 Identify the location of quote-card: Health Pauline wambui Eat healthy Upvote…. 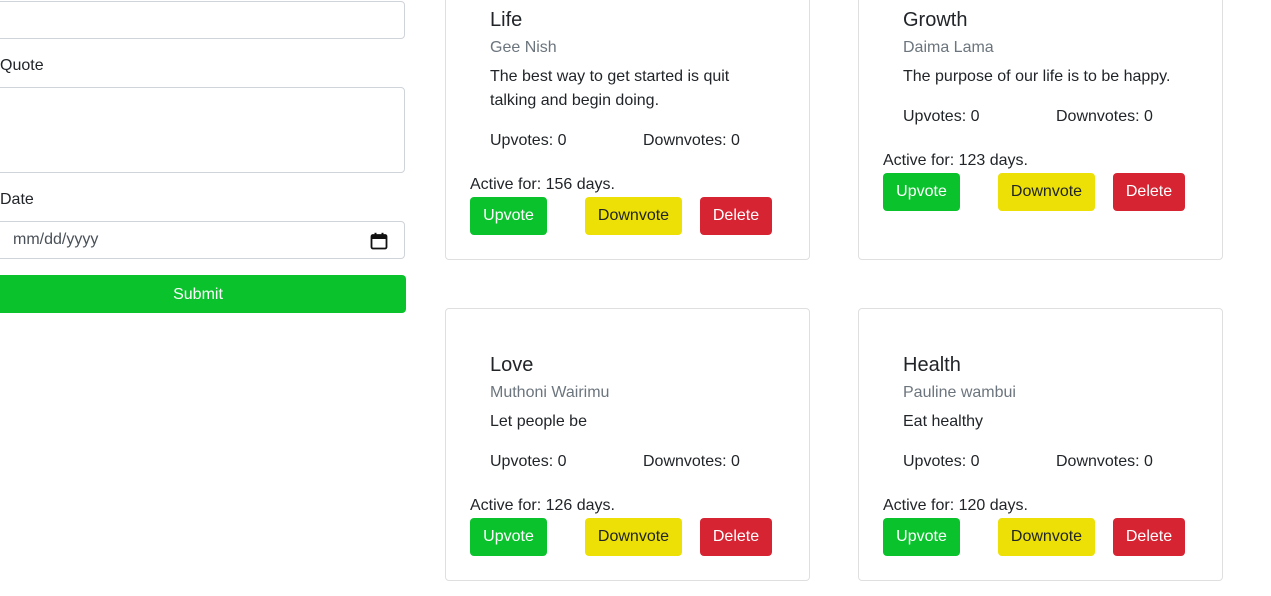
(1040, 444).